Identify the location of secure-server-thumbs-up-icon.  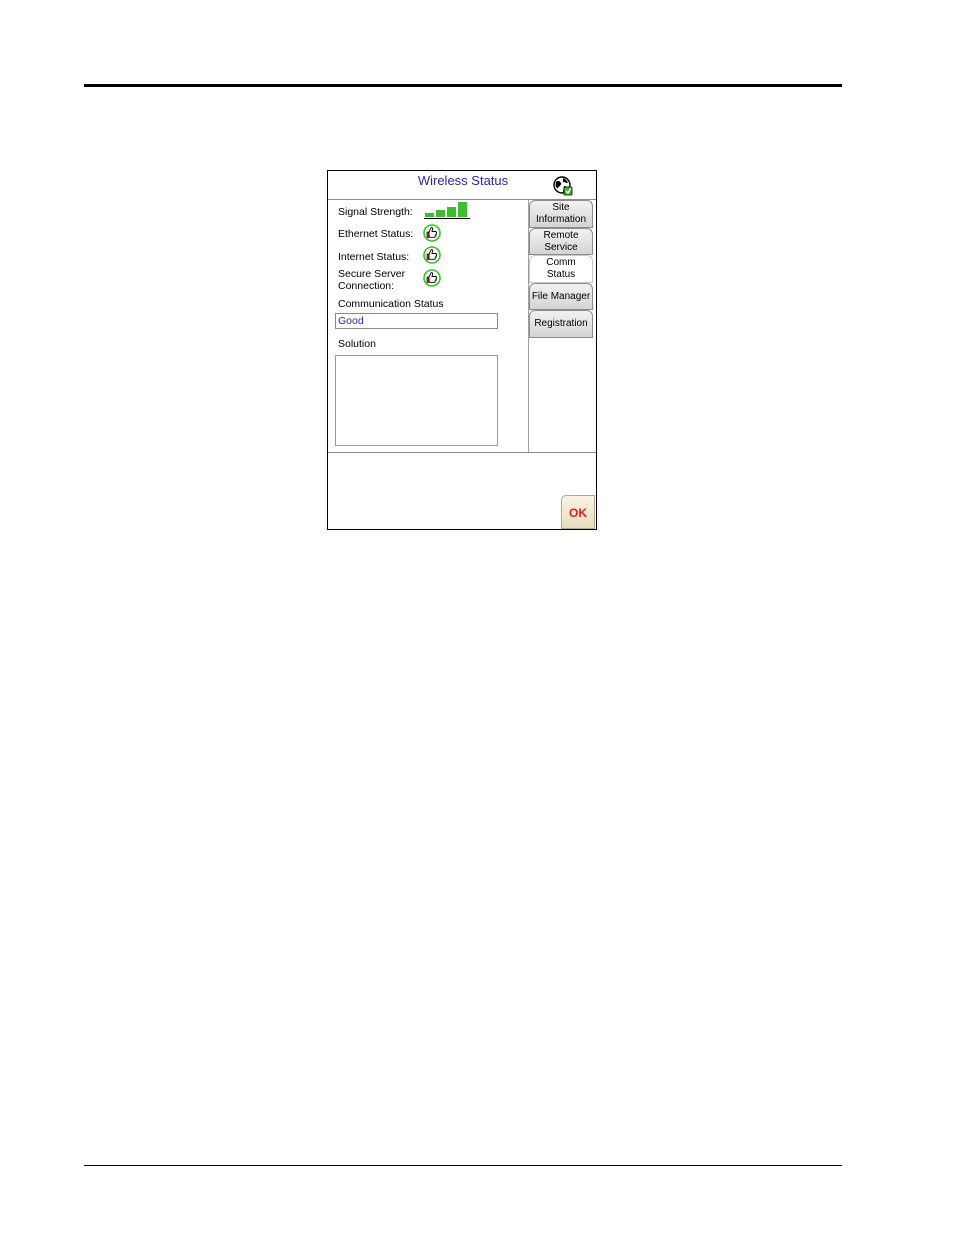
(432, 278).